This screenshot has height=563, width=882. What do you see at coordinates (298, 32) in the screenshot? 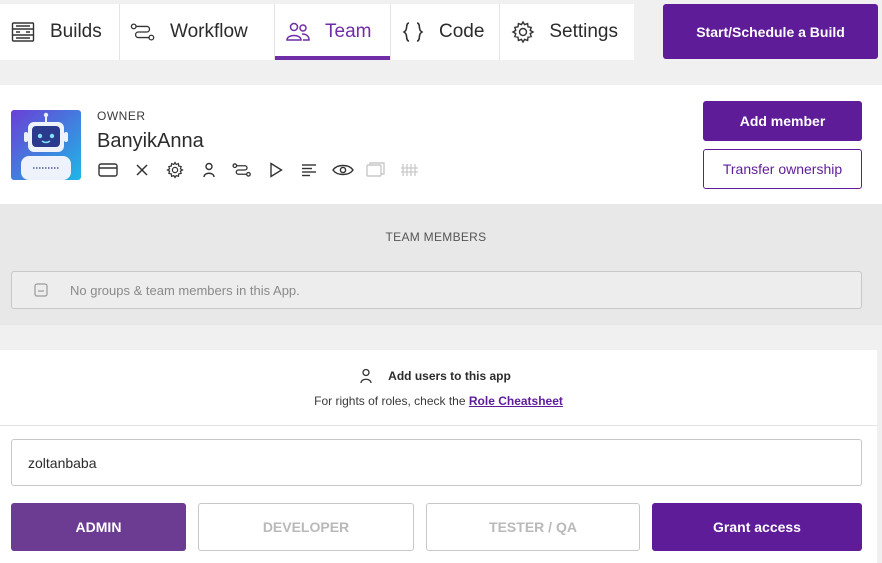
I see `team-icon` at bounding box center [298, 32].